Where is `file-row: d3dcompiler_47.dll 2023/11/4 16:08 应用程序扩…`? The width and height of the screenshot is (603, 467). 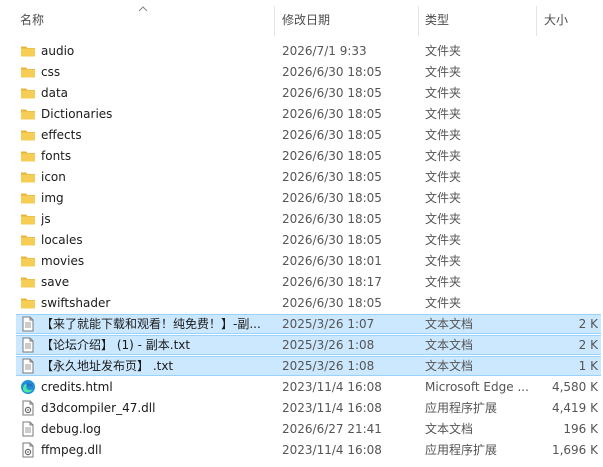 file-row: d3dcompiler_47.dll 2023/11/4 16:08 应用程序扩… is located at coordinates (301, 408).